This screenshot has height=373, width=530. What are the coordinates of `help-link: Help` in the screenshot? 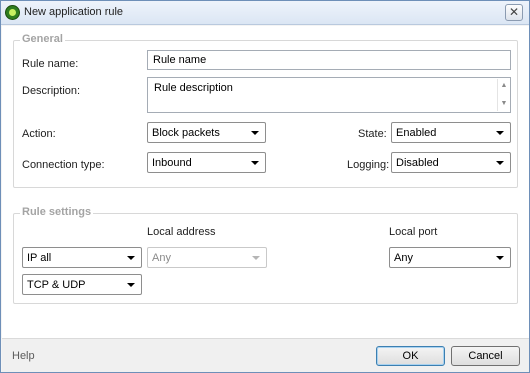 It's located at (23, 356).